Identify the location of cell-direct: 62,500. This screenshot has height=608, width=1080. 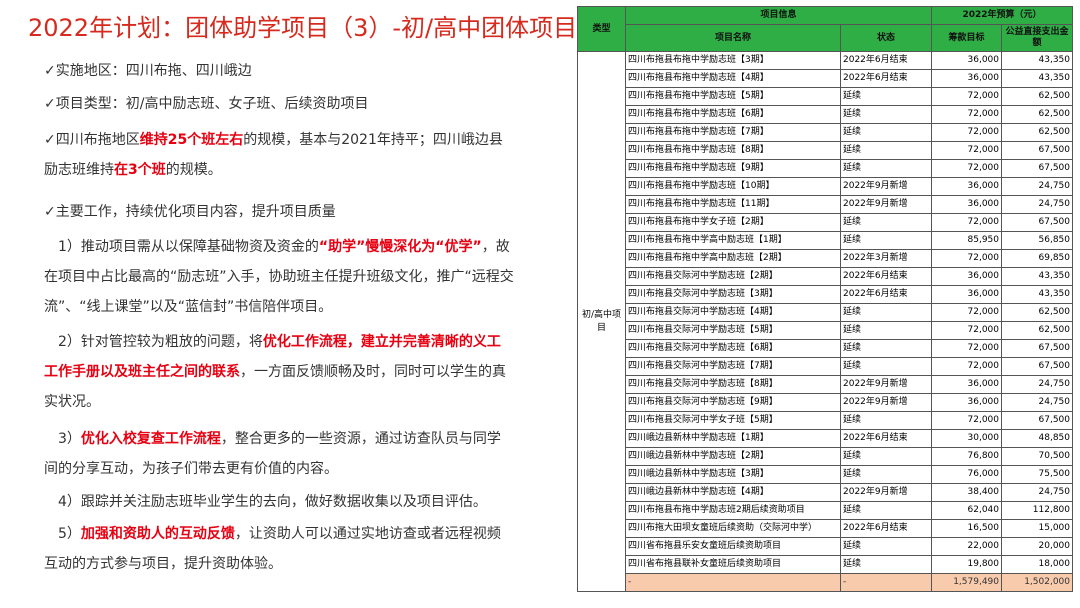
(1037, 312).